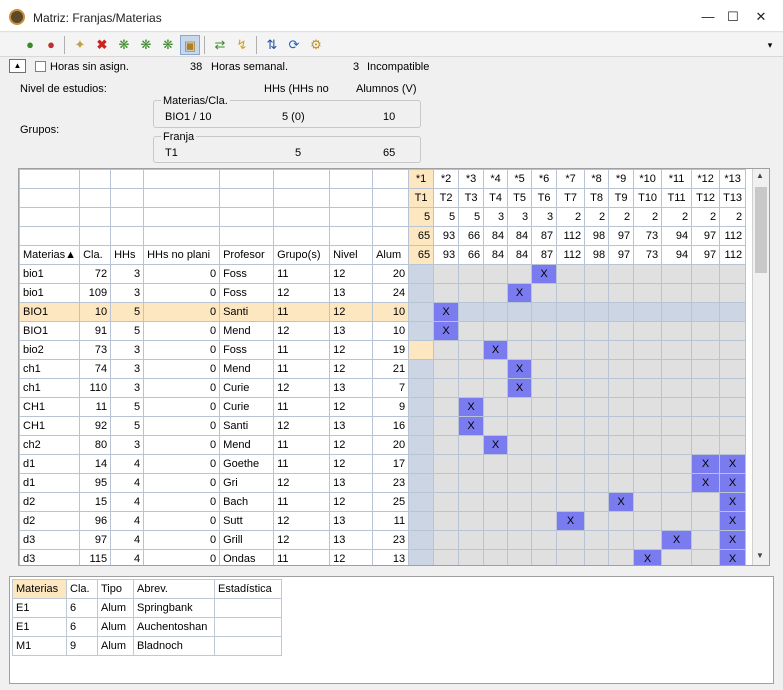 Image resolution: width=783 pixels, height=690 pixels. Describe the element at coordinates (391, 521) in the screenshot. I see `alum-cell: 11` at that location.